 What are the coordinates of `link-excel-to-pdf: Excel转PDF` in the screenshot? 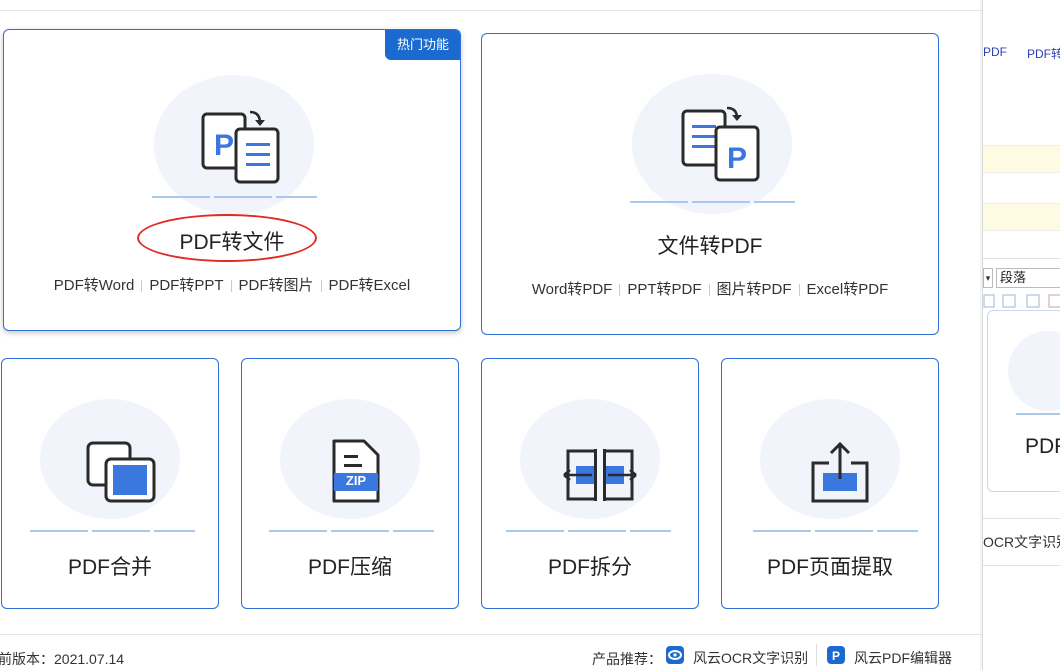 It's located at (848, 289).